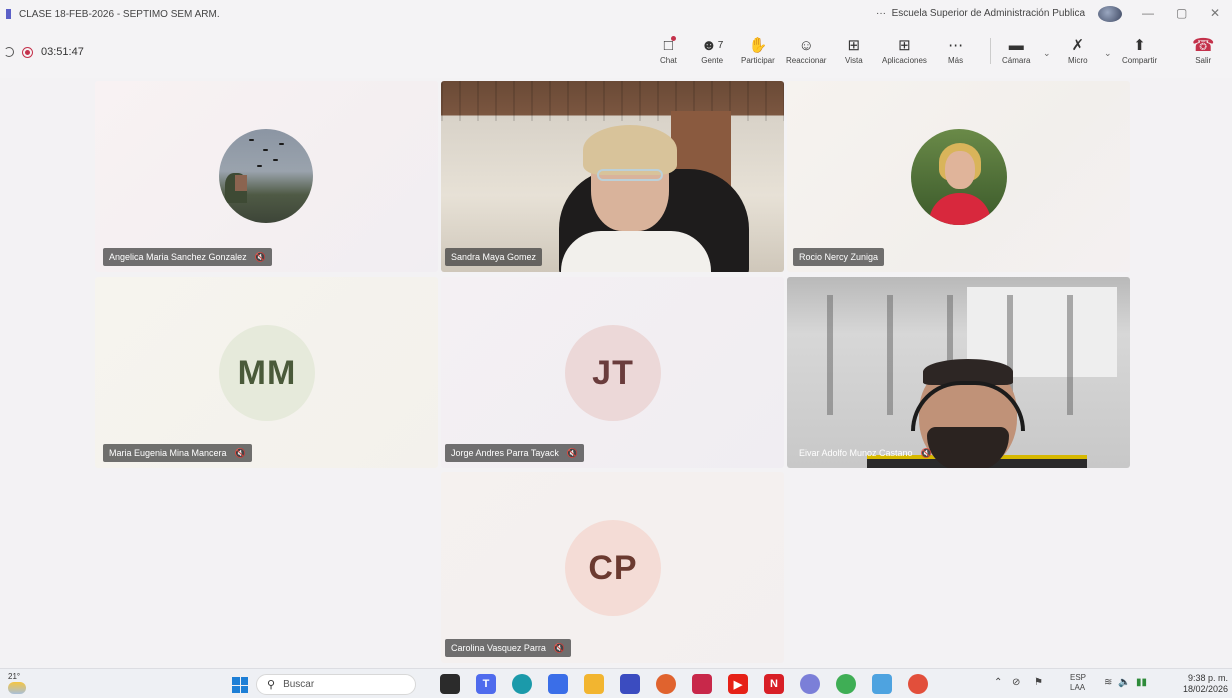  Describe the element at coordinates (774, 684) in the screenshot. I see `netflix-icon: N` at that location.